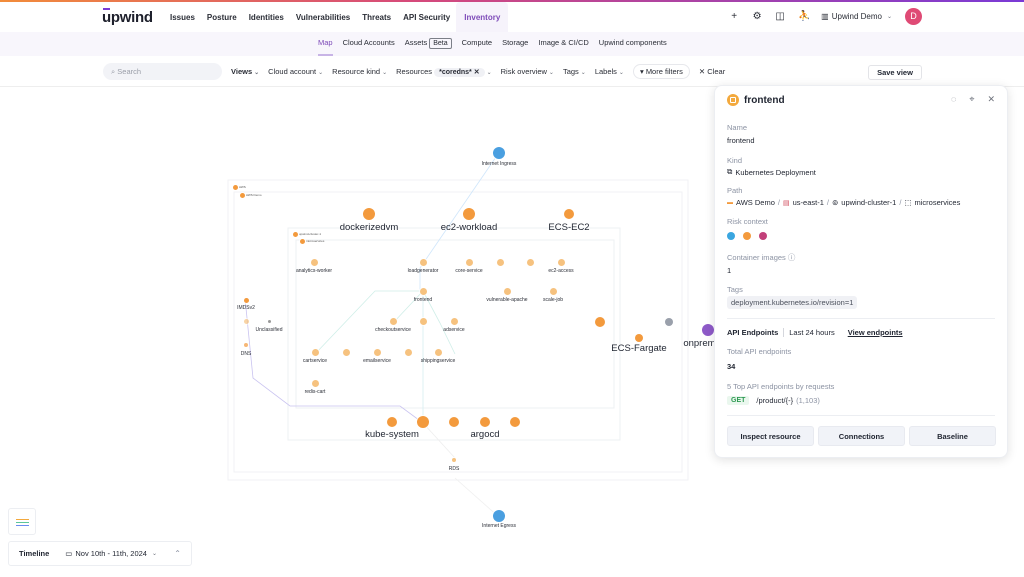  I want to click on path-account: AWS Demo, so click(755, 202).